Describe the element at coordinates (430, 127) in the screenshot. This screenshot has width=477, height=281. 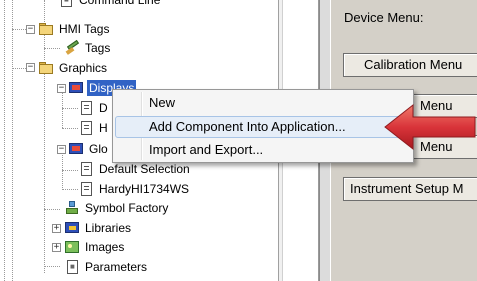
I see `left-arrow-icon` at that location.